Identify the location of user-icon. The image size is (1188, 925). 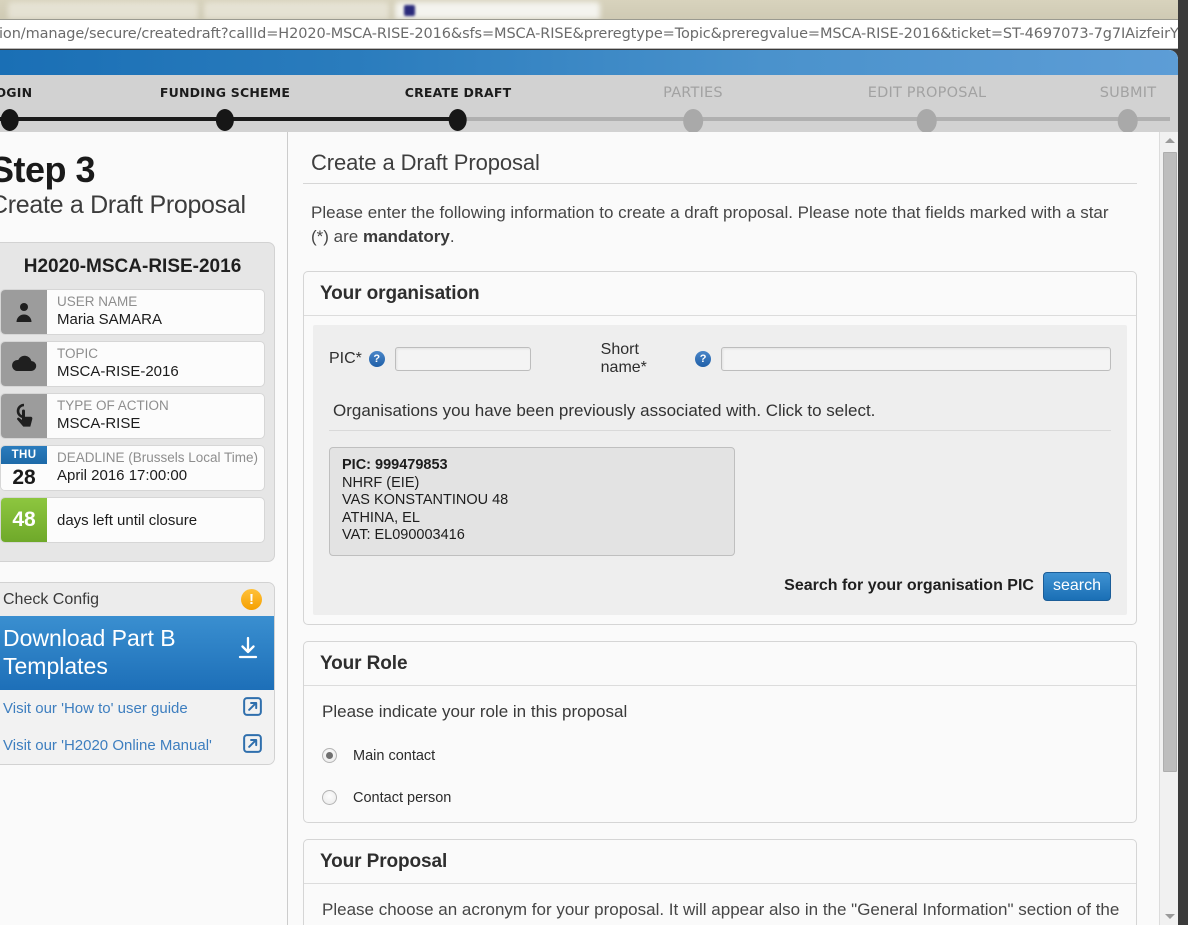
(24, 312).